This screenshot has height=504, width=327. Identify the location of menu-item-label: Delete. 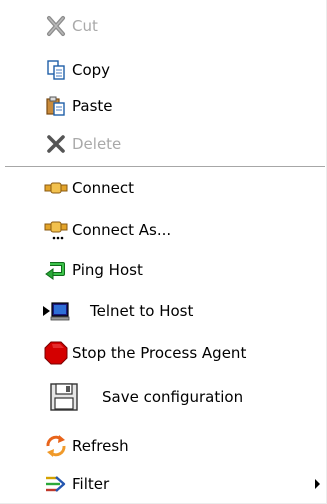
(97, 144).